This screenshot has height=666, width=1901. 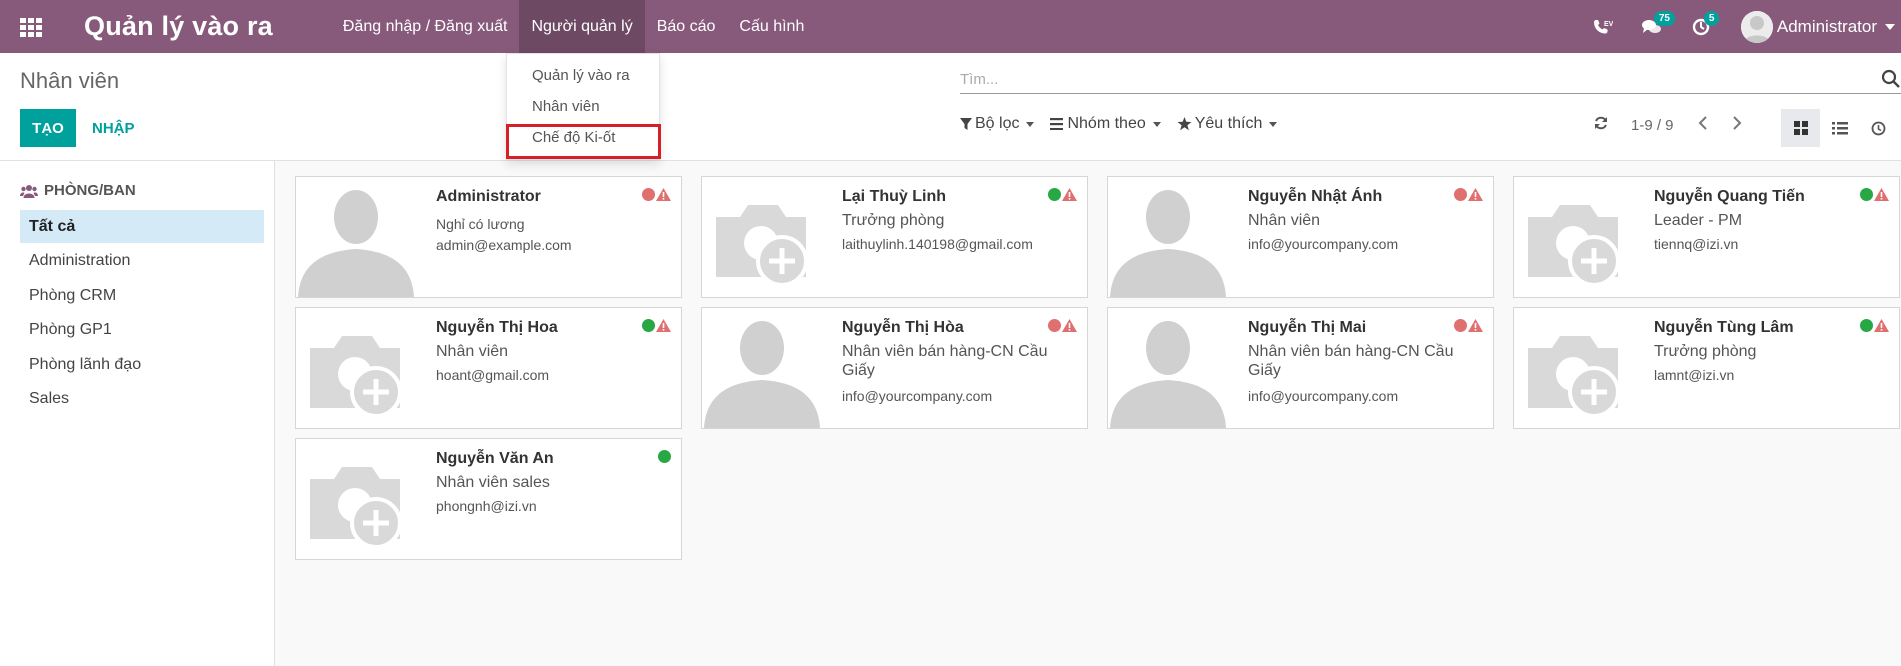 I want to click on sidebar-header: PHÒNG/BAN, so click(x=78, y=190).